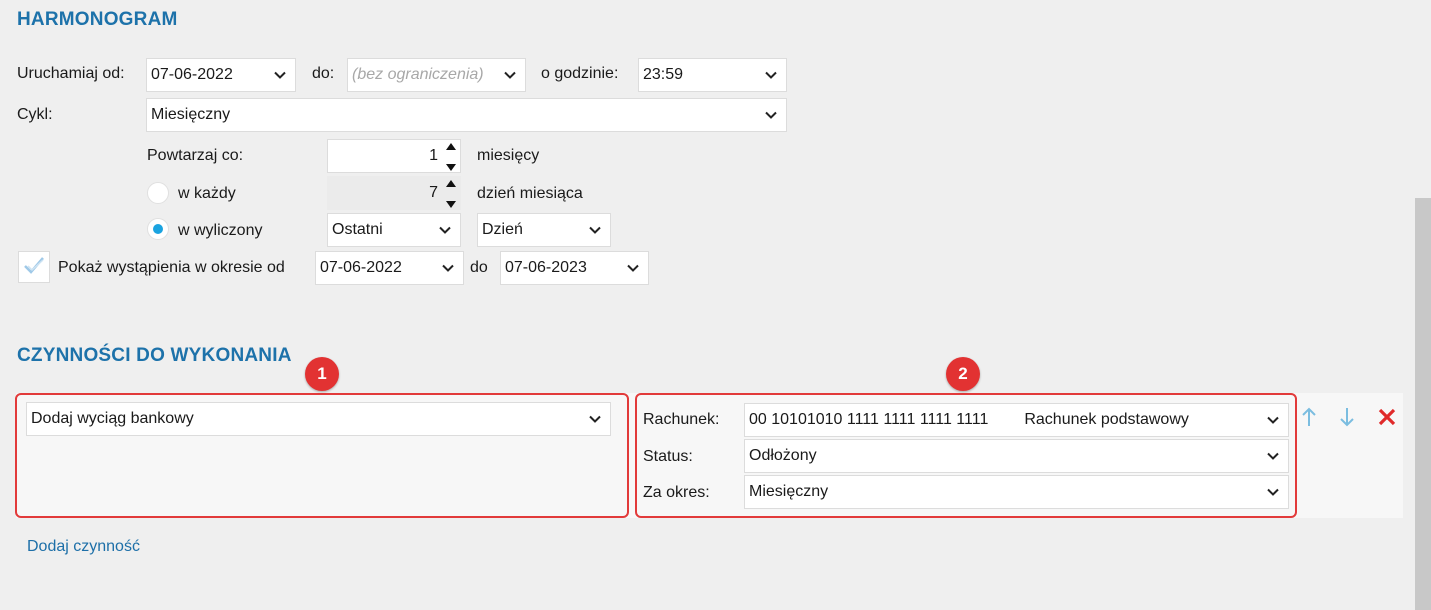  I want to click on status-label: Status:, so click(668, 456).